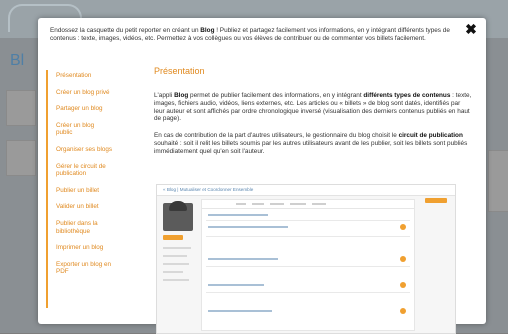 The image size is (508, 334). I want to click on screenshot-blog-avatar, so click(178, 216).